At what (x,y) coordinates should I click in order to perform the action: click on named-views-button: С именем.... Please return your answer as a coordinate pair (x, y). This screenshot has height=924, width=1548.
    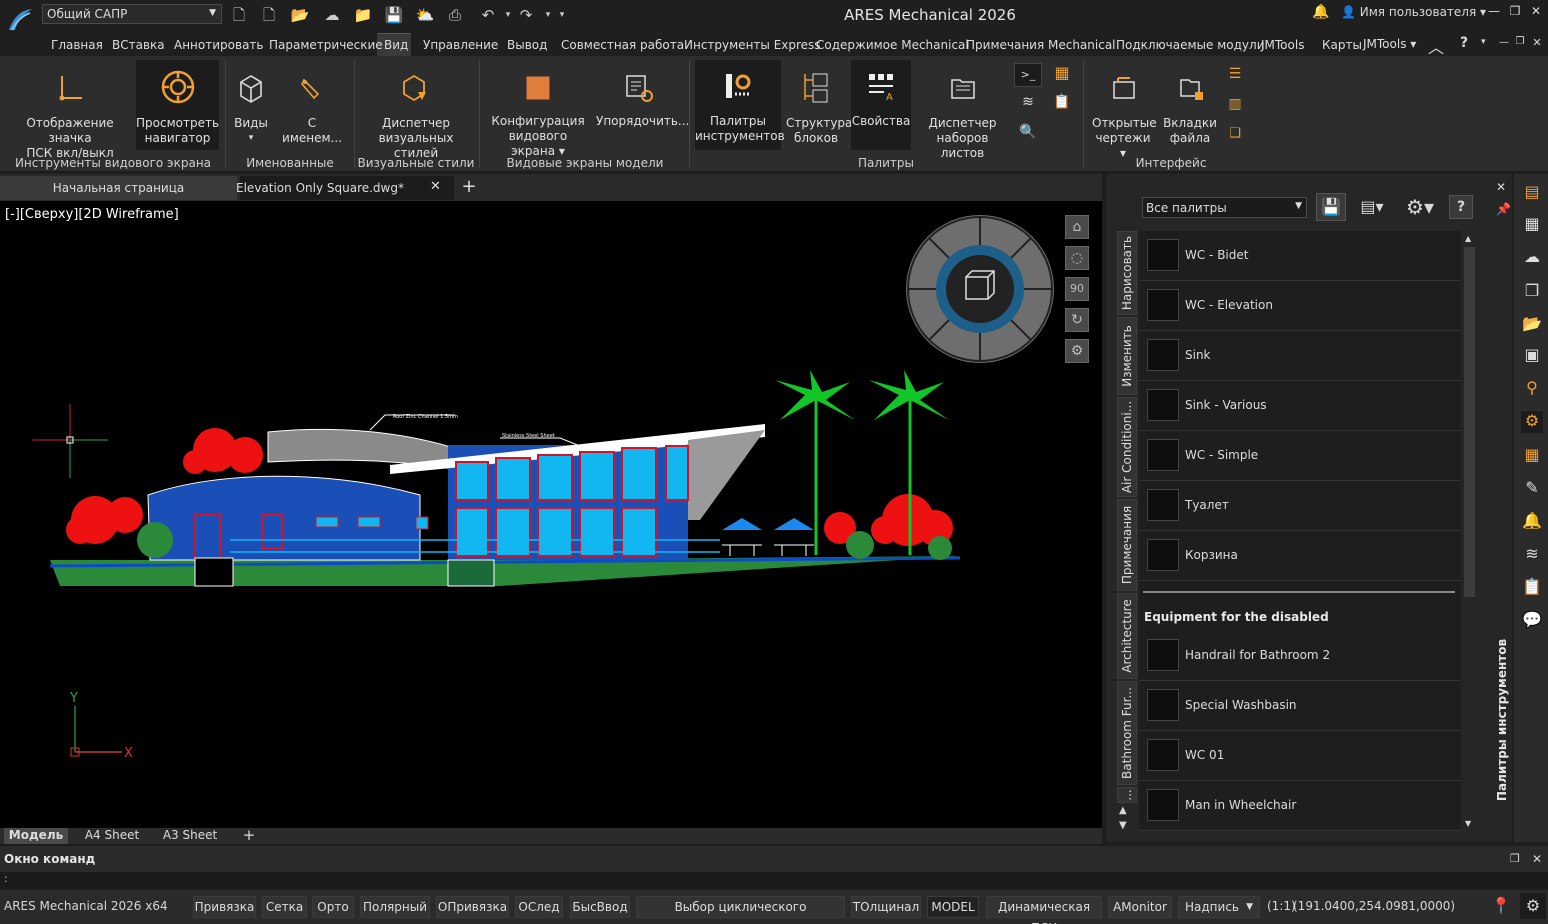
    Looking at the image, I should click on (312, 106).